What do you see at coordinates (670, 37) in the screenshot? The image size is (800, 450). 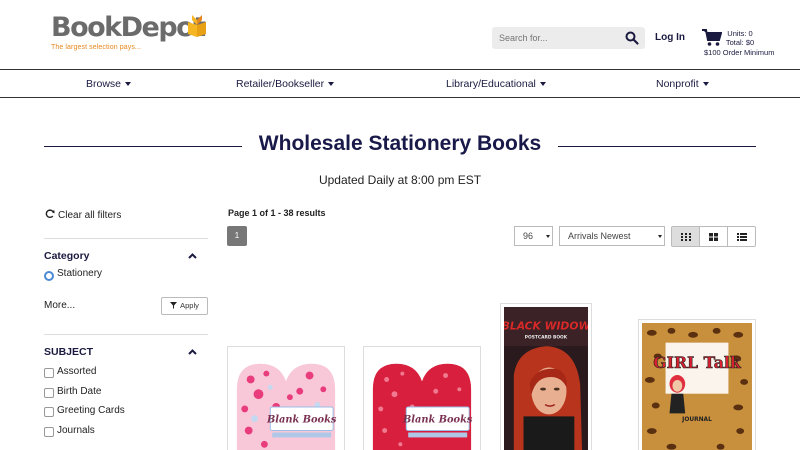 I see `login-link: Log In` at bounding box center [670, 37].